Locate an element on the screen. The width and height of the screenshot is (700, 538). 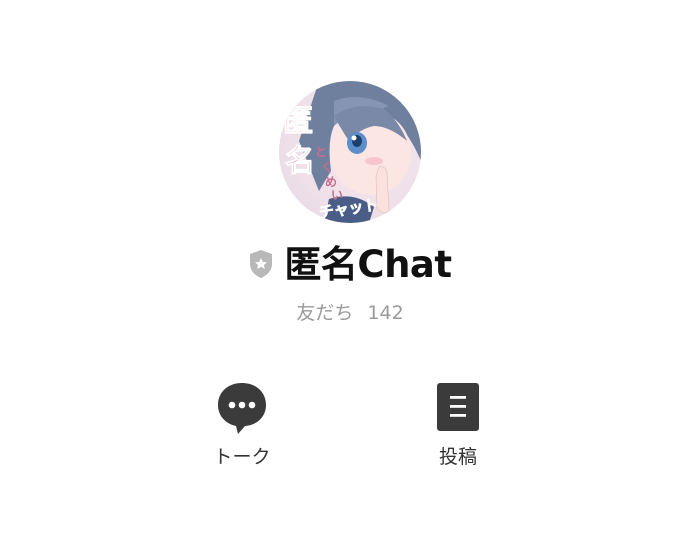
post-label: 投稿 is located at coordinates (457, 457).